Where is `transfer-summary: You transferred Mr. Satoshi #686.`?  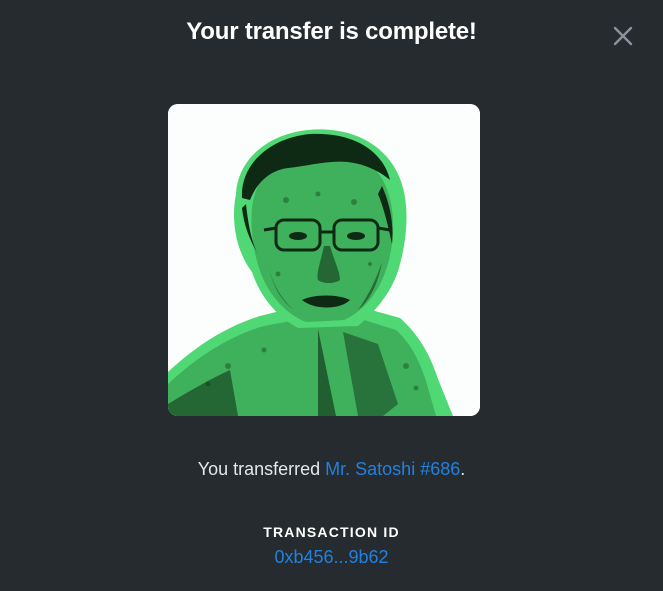
transfer-summary: You transferred Mr. Satoshi #686. is located at coordinates (331, 469).